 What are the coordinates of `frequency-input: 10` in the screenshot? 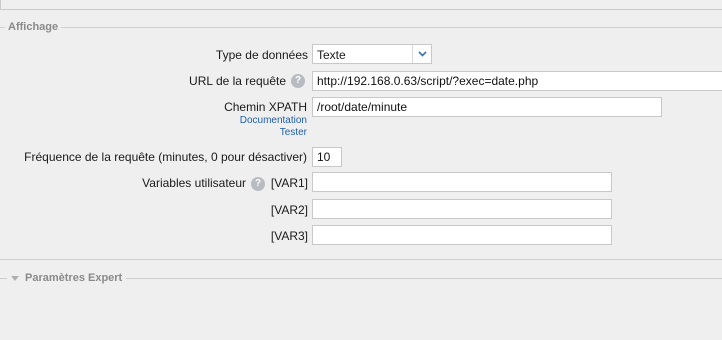 It's located at (327, 157).